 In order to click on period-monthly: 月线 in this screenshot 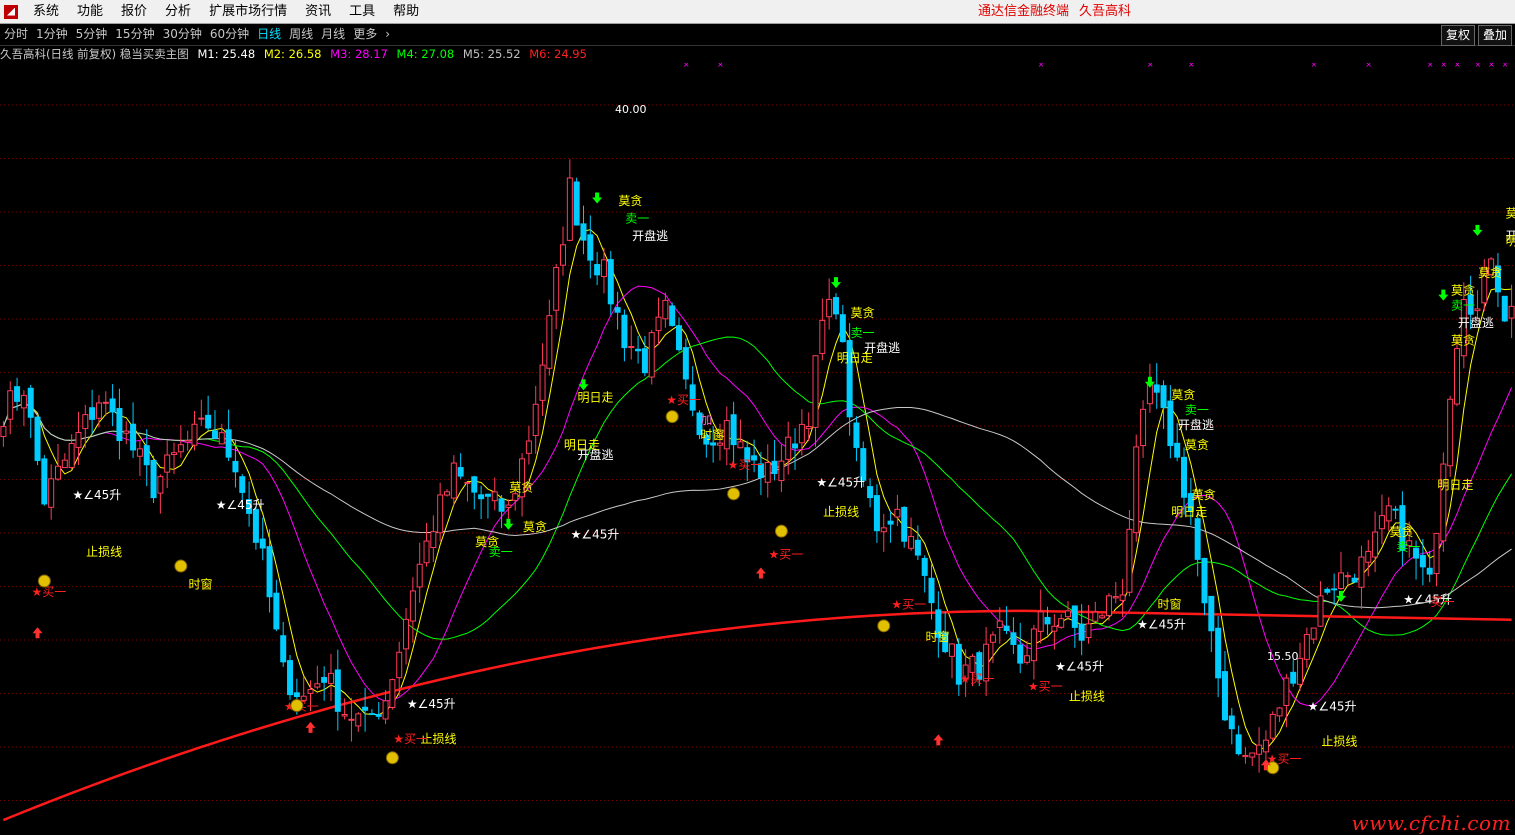, I will do `click(333, 34)`.